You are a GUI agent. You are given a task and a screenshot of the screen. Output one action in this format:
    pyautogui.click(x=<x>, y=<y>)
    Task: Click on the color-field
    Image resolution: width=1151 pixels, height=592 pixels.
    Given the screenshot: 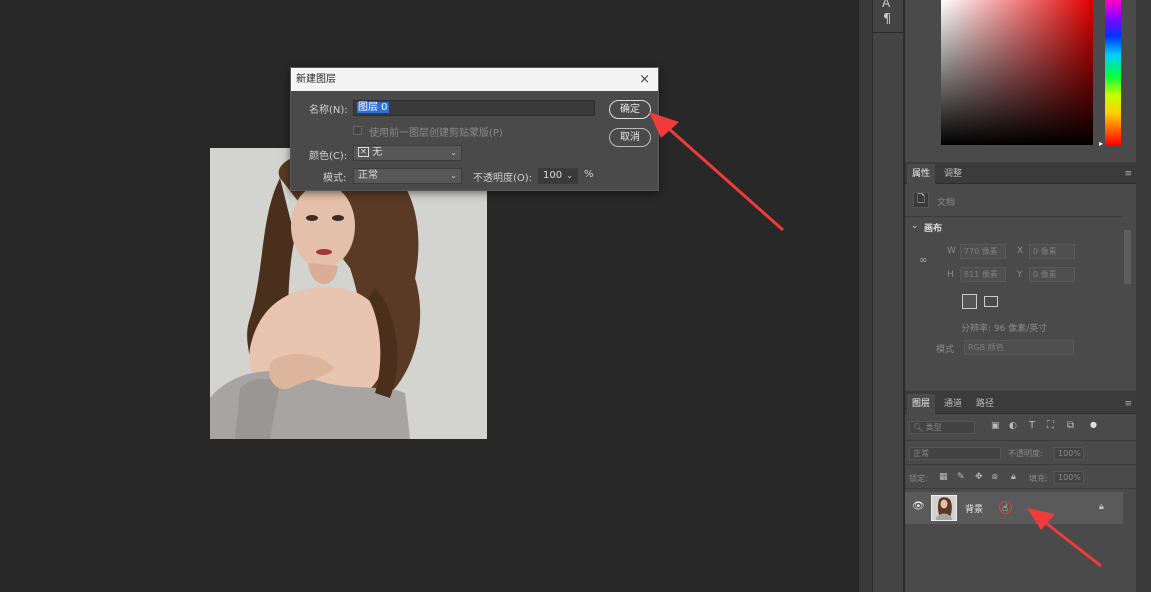 What is the action you would take?
    pyautogui.click(x=1017, y=72)
    